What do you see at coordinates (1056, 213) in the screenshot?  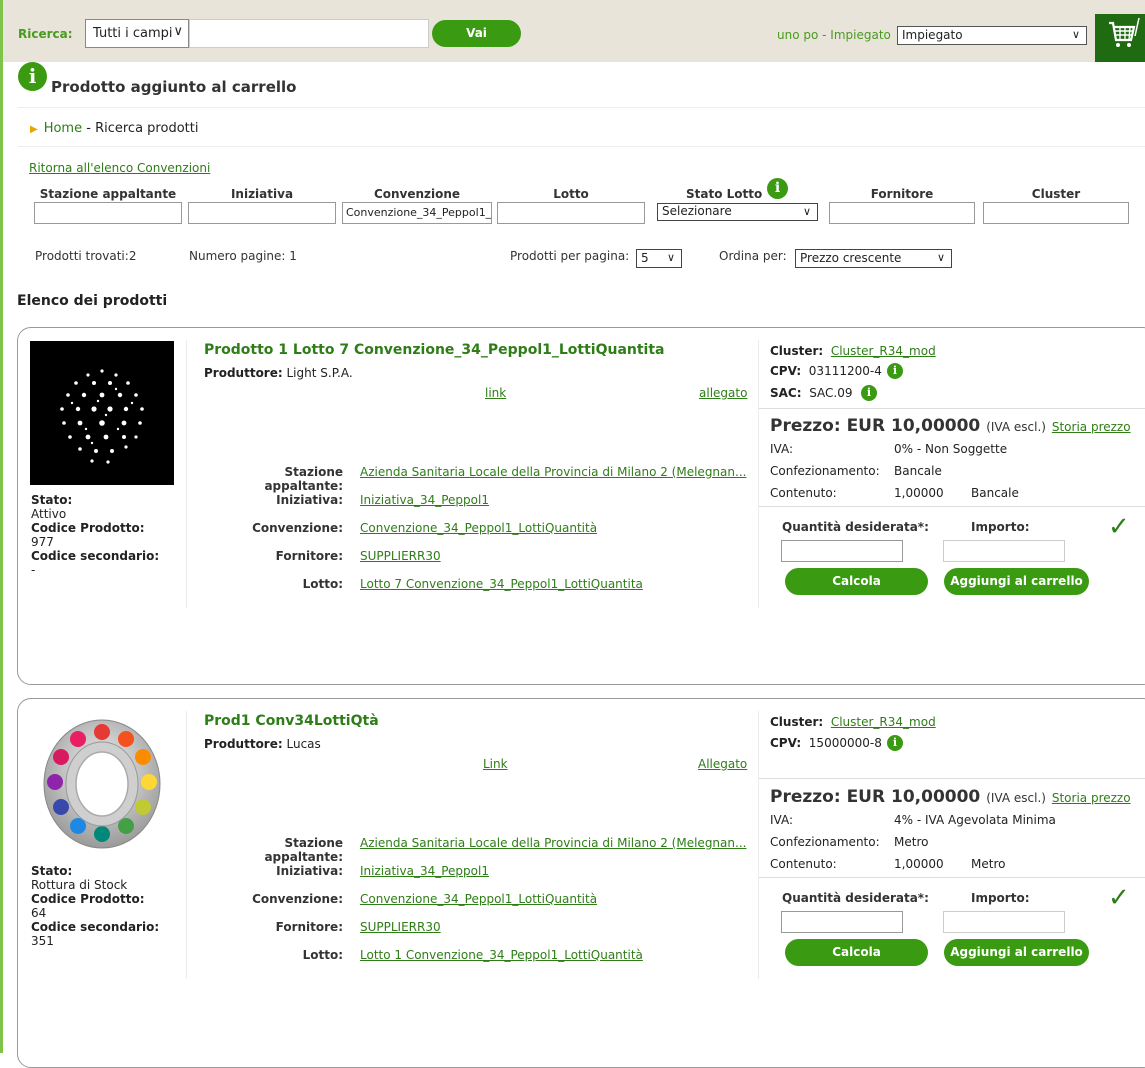 I see `filter-cluster-input` at bounding box center [1056, 213].